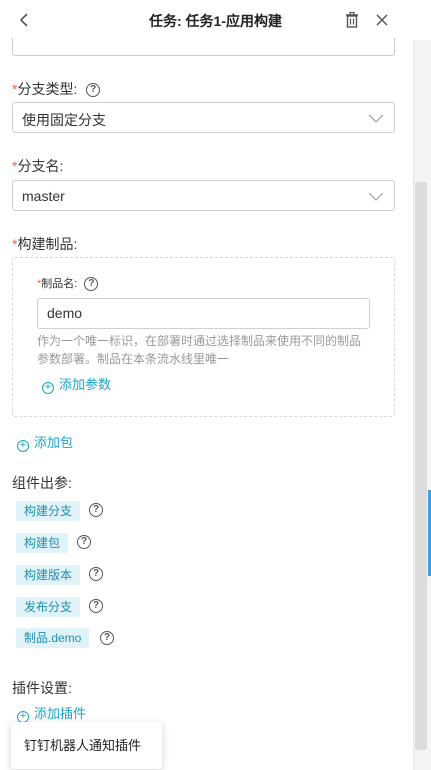  I want to click on add-param-button: + 添加参数, so click(76, 384).